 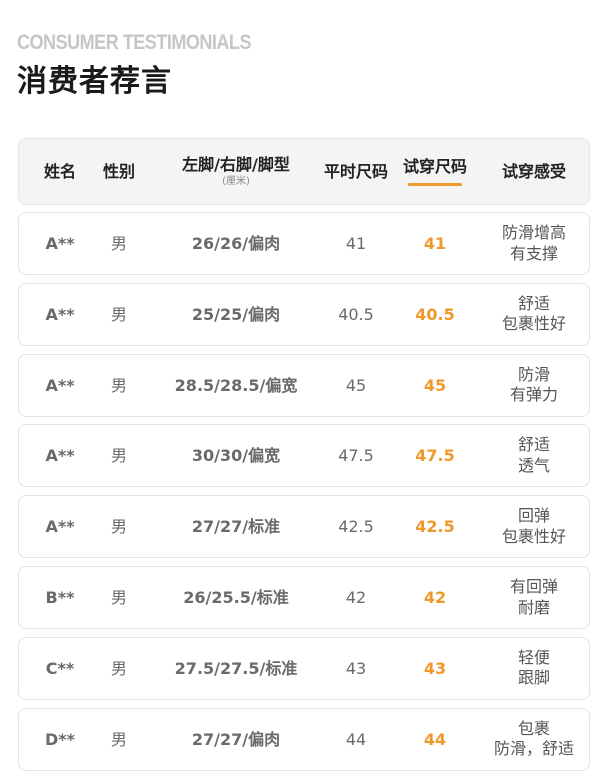 What do you see at coordinates (236, 527) in the screenshot?
I see `cell-foot: 27/27/标准` at bounding box center [236, 527].